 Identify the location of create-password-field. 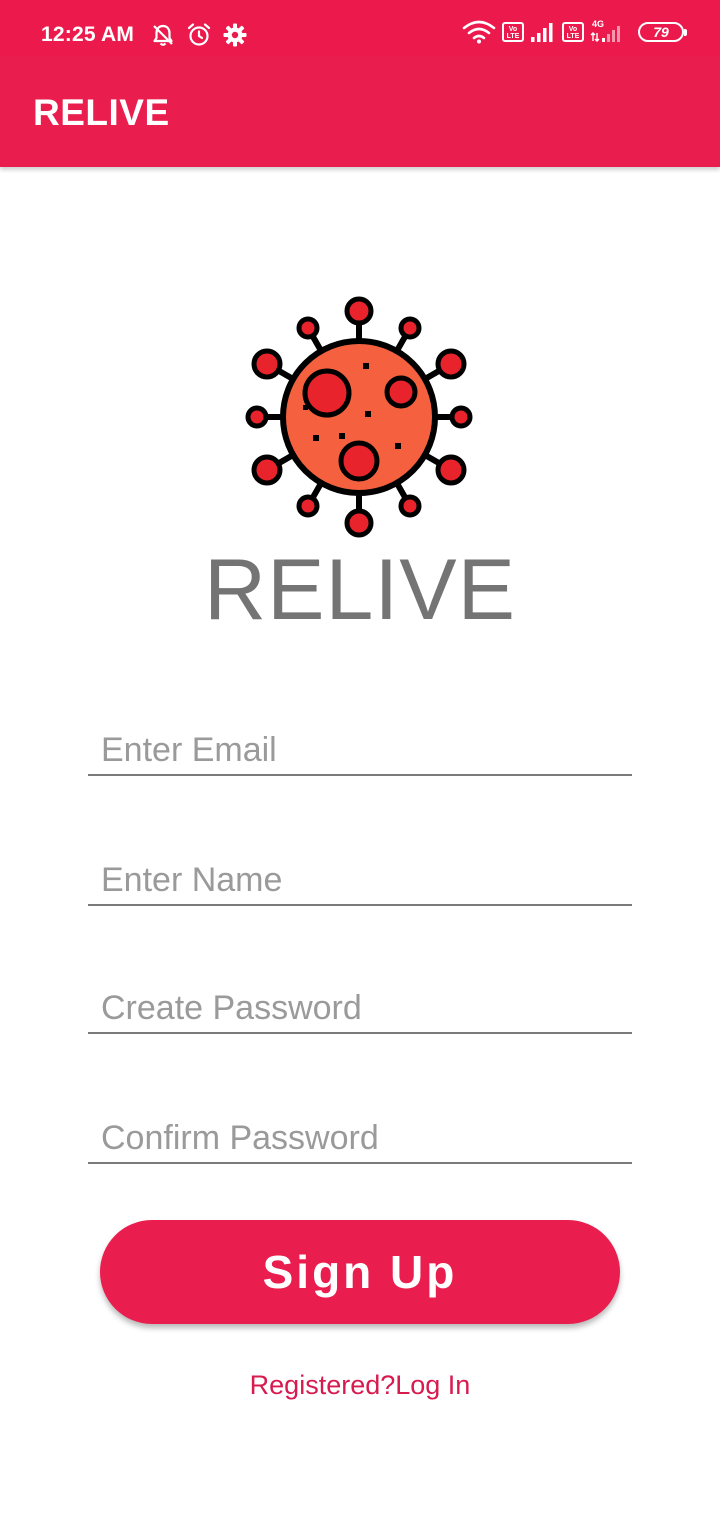
(360, 1006).